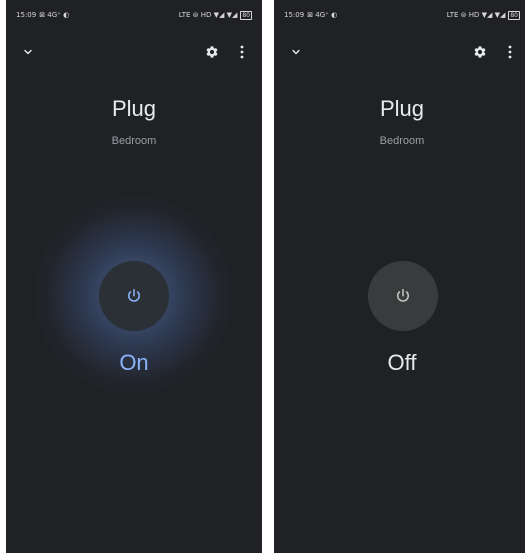 Image resolution: width=525 pixels, height=553 pixels. Describe the element at coordinates (134, 362) in the screenshot. I see `state-label: On` at that location.